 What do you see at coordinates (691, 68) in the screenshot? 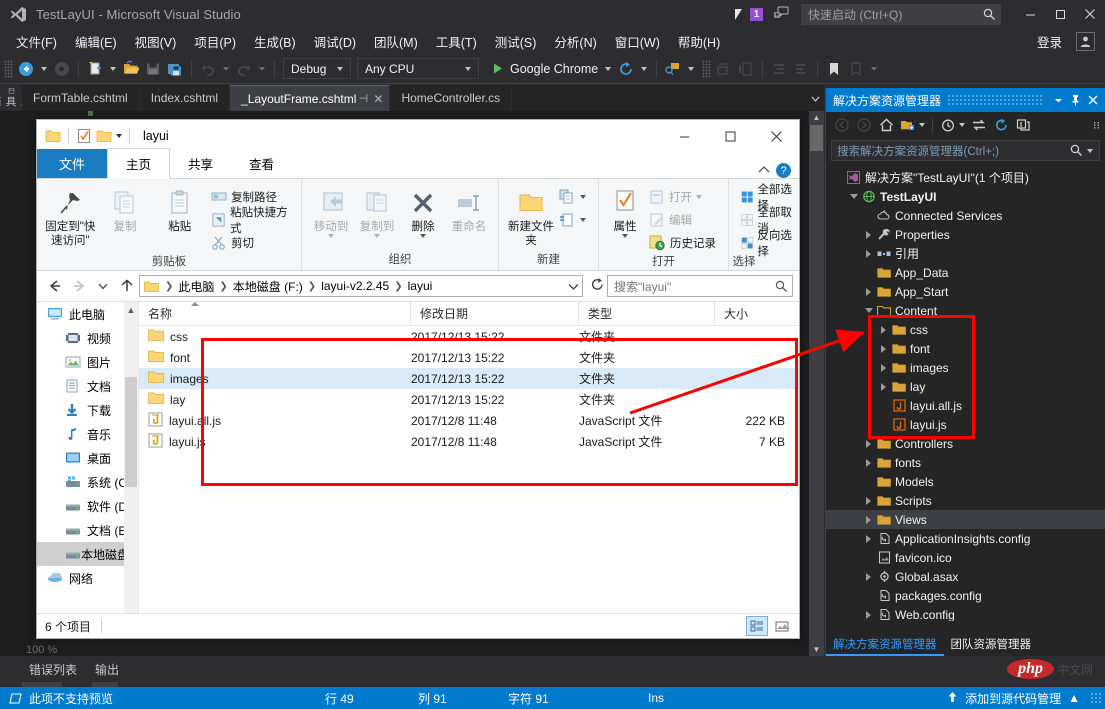
I see `browser-link-dropdown-icon` at bounding box center [691, 68].